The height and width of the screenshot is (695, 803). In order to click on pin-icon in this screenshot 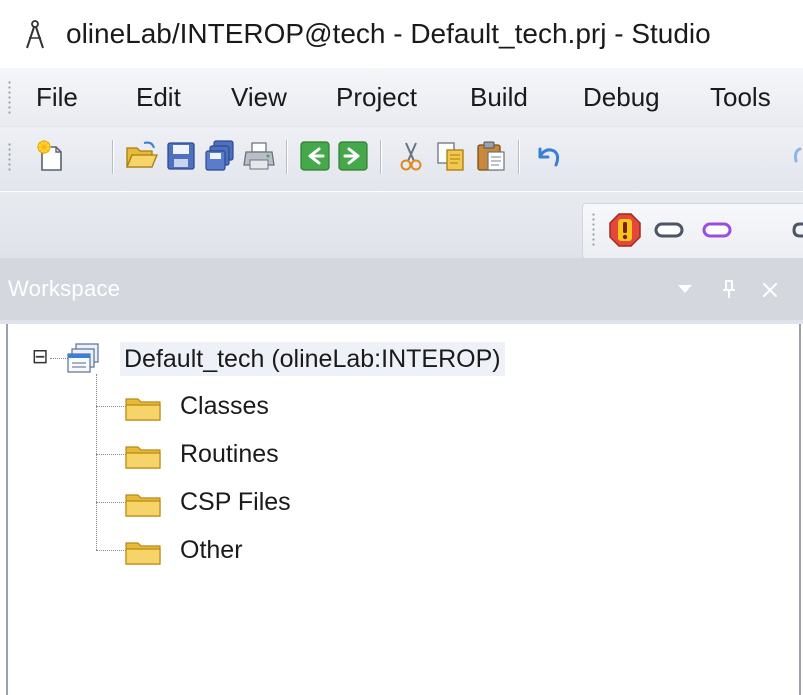, I will do `click(729, 289)`.